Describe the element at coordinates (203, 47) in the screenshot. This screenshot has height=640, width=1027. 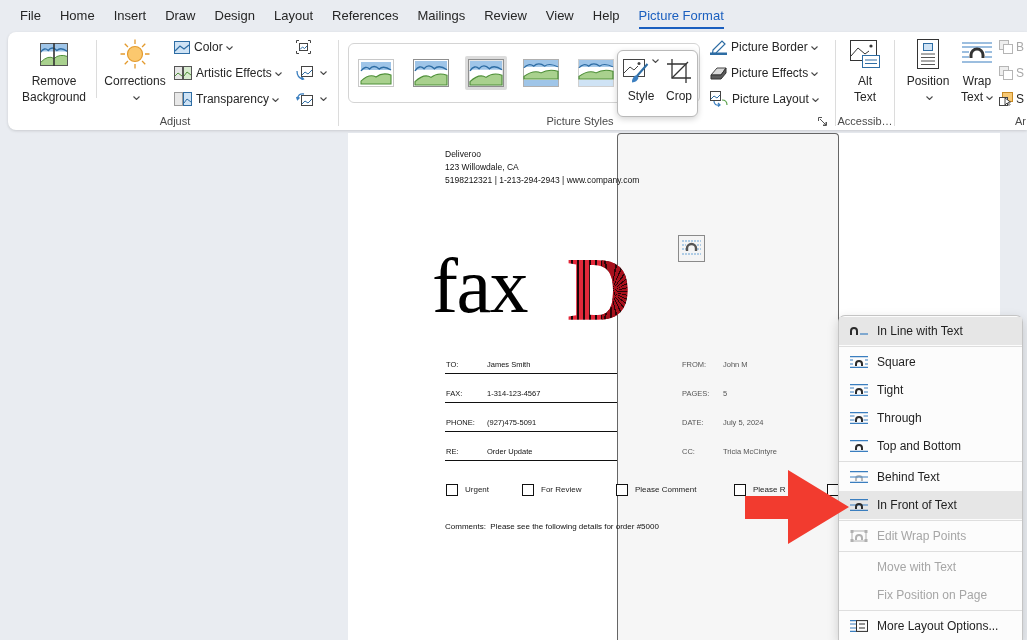
I see `color-button: Color` at that location.